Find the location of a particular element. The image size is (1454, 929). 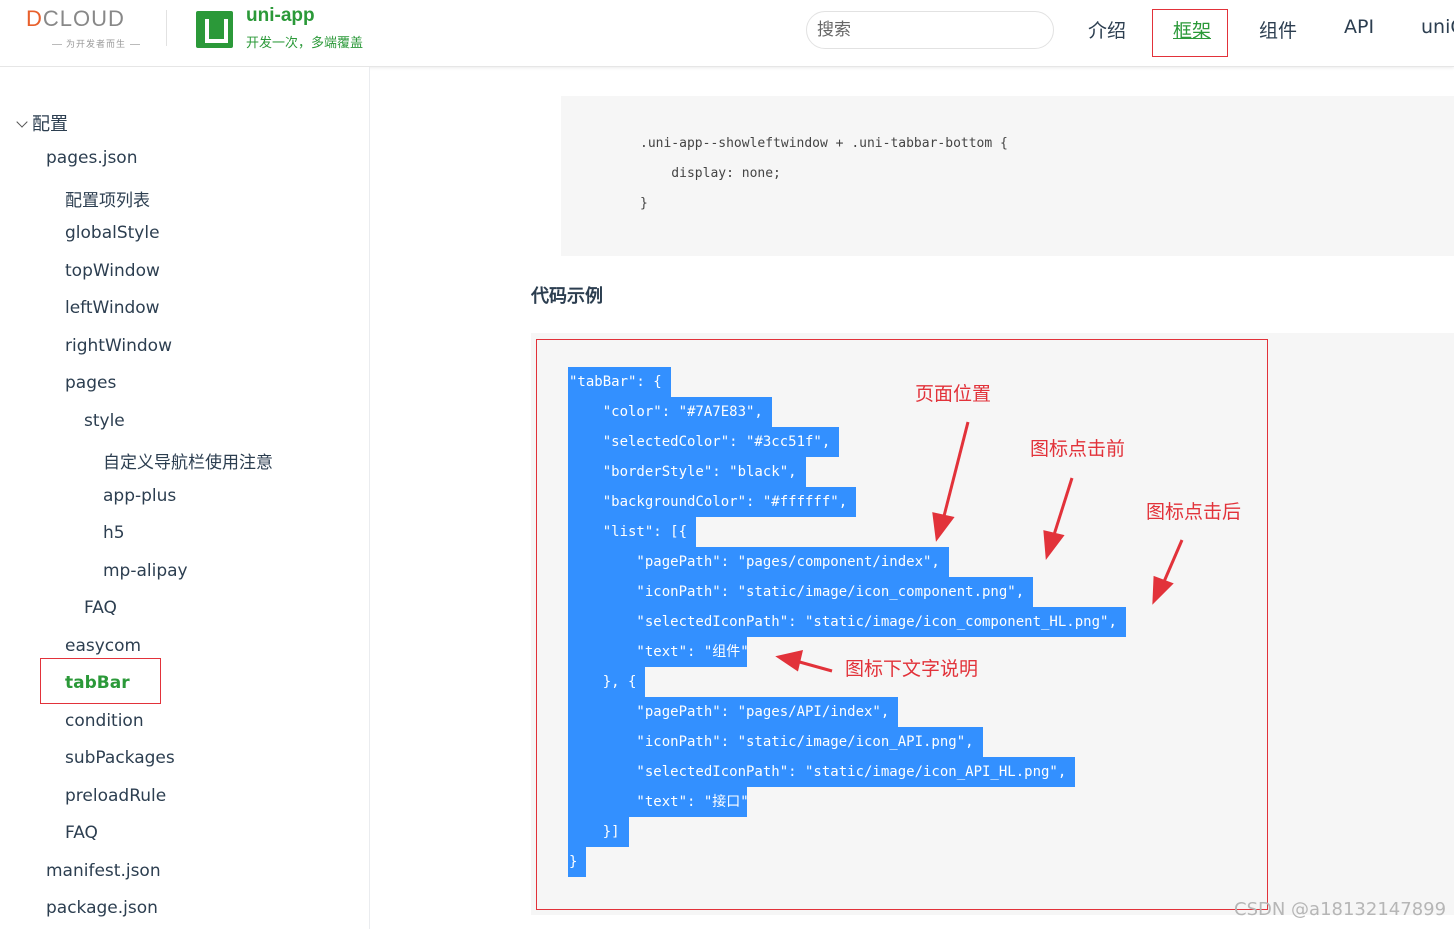

sidebar-item-easycom: easycom is located at coordinates (103, 646).